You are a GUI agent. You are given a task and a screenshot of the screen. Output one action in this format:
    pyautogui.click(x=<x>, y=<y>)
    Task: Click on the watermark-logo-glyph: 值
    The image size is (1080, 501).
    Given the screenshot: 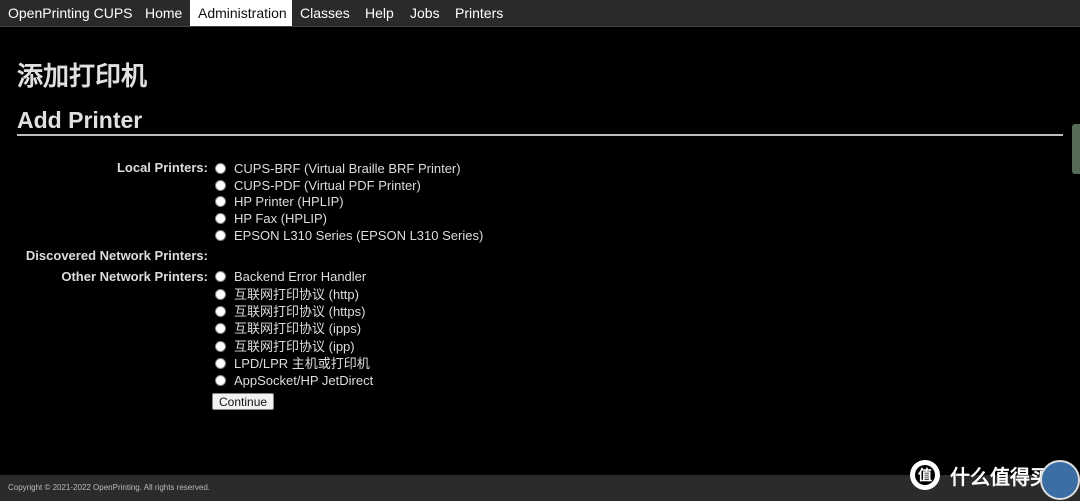 What is the action you would take?
    pyautogui.click(x=925, y=475)
    